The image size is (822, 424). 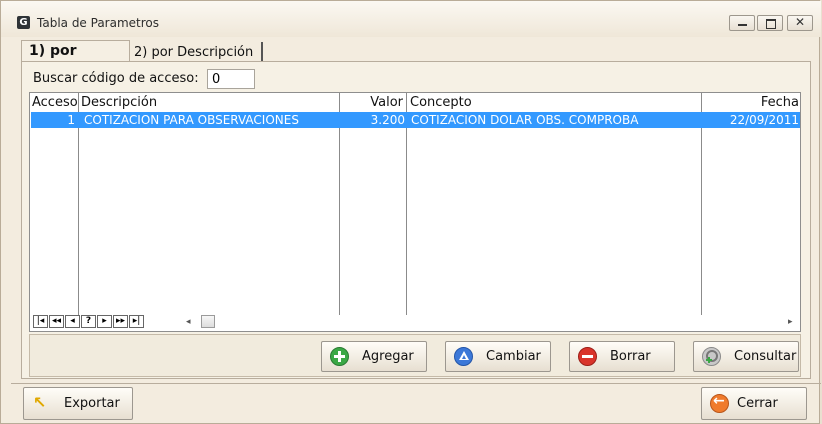 What do you see at coordinates (98, 23) in the screenshot?
I see `window-title: Tabla de Parametros` at bounding box center [98, 23].